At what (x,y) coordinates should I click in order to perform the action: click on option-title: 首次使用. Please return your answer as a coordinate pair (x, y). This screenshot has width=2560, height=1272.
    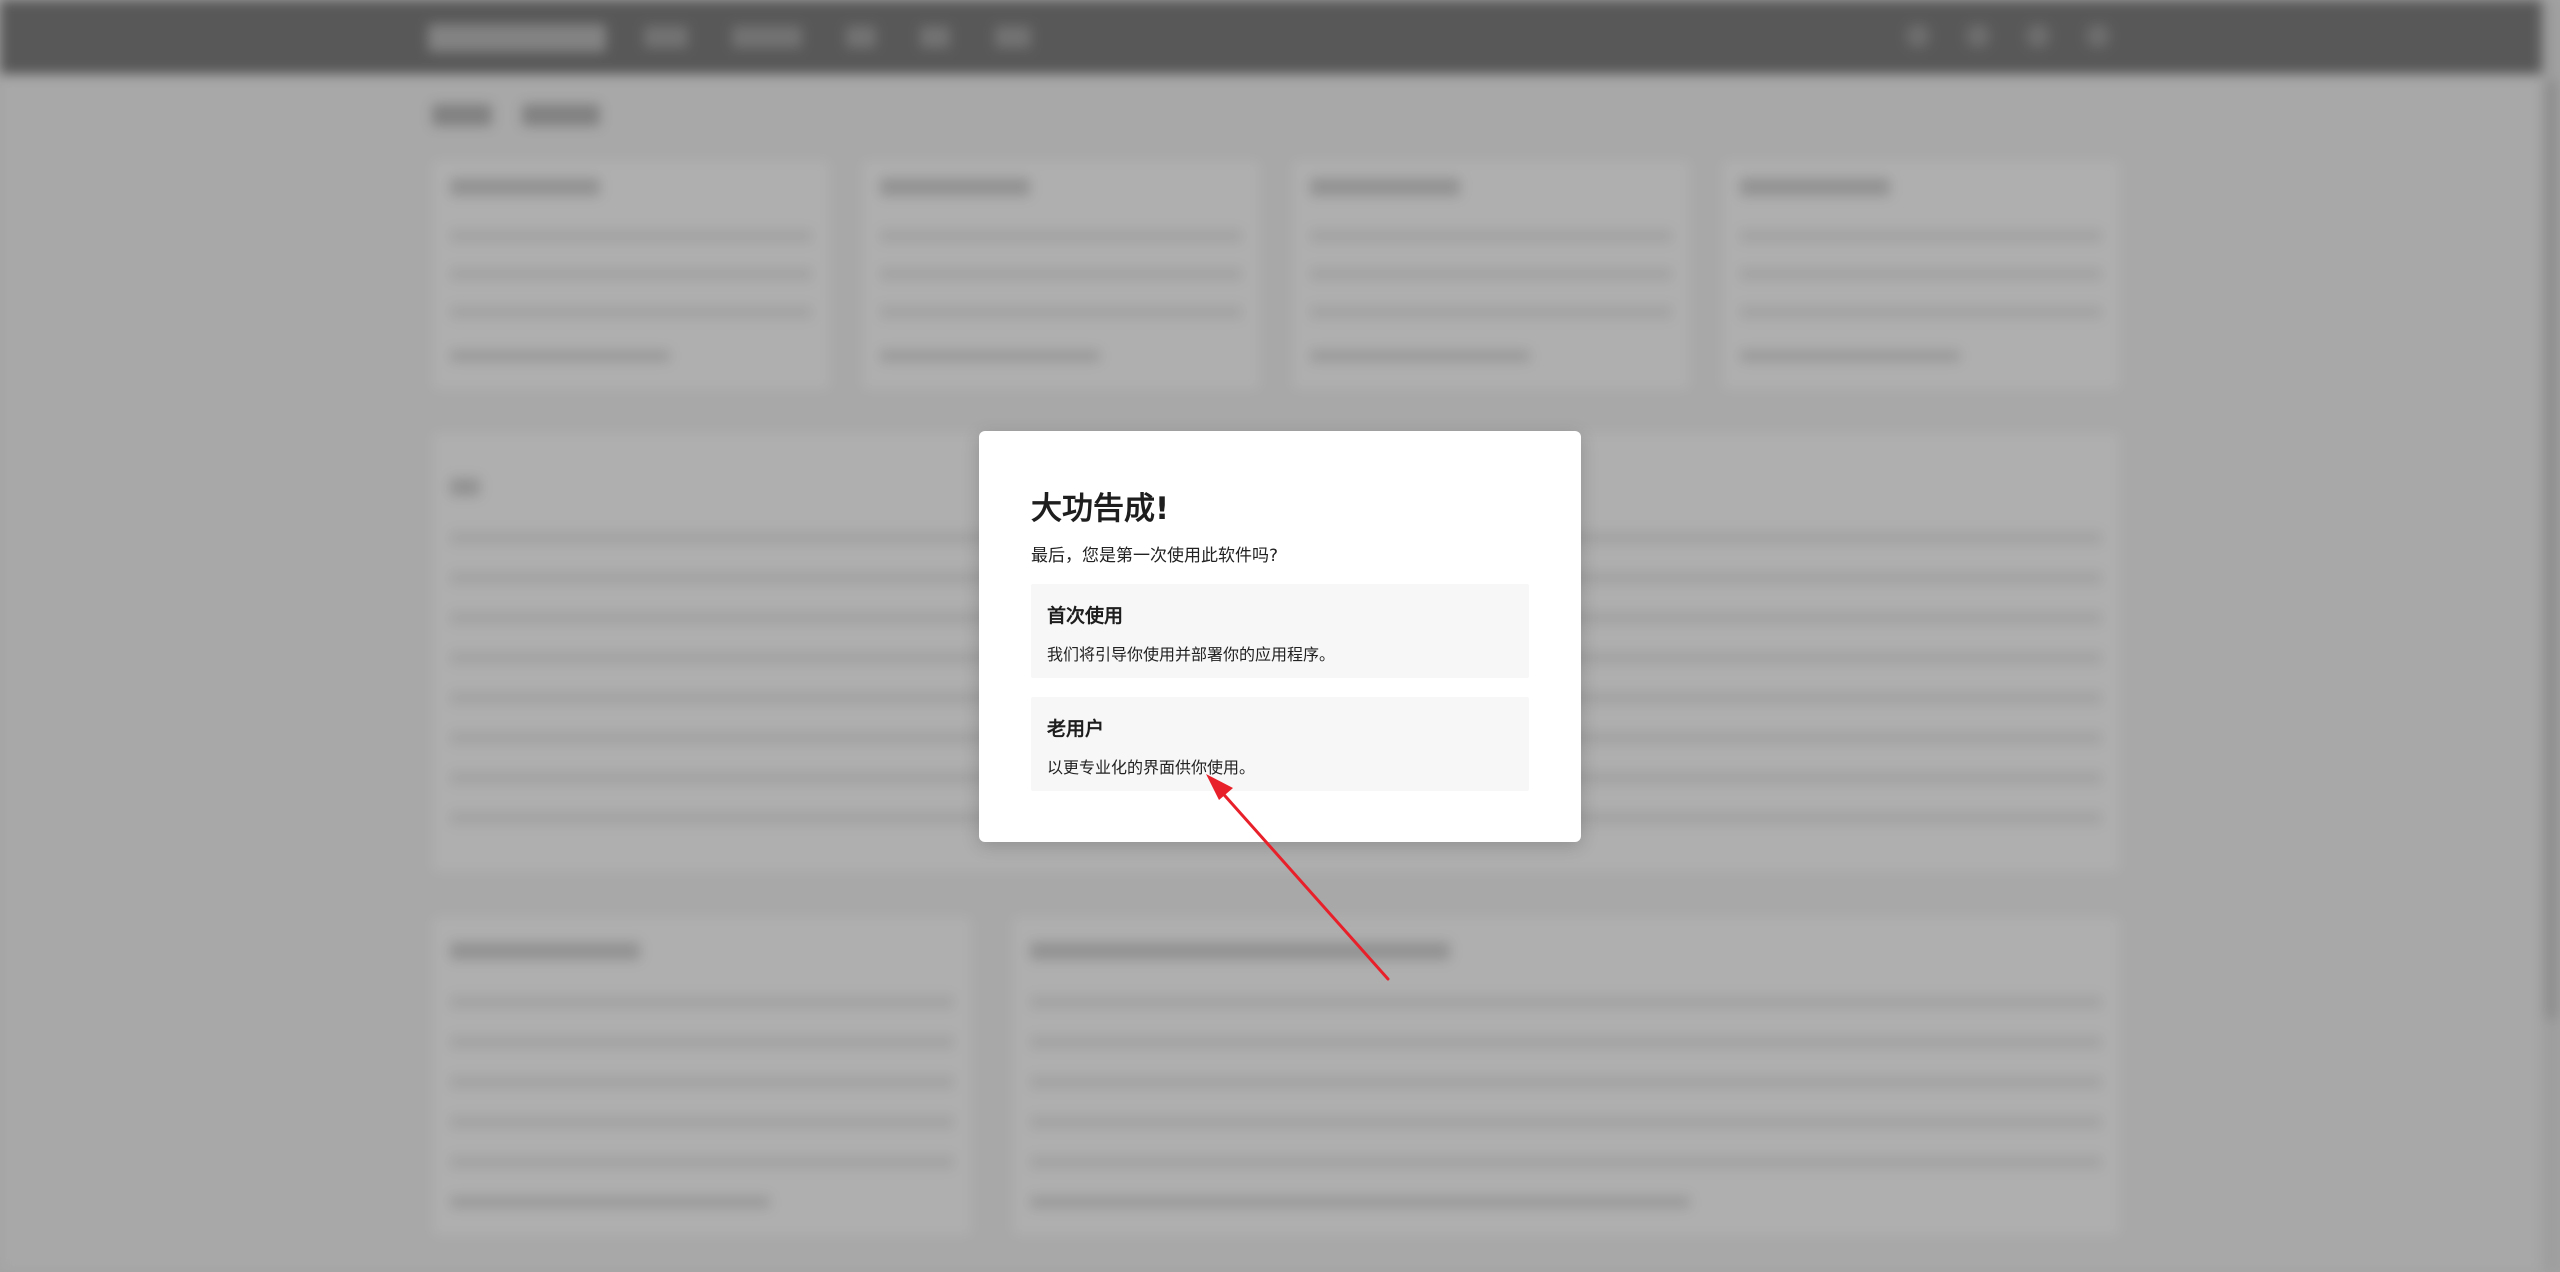
    Looking at the image, I should click on (1085, 616).